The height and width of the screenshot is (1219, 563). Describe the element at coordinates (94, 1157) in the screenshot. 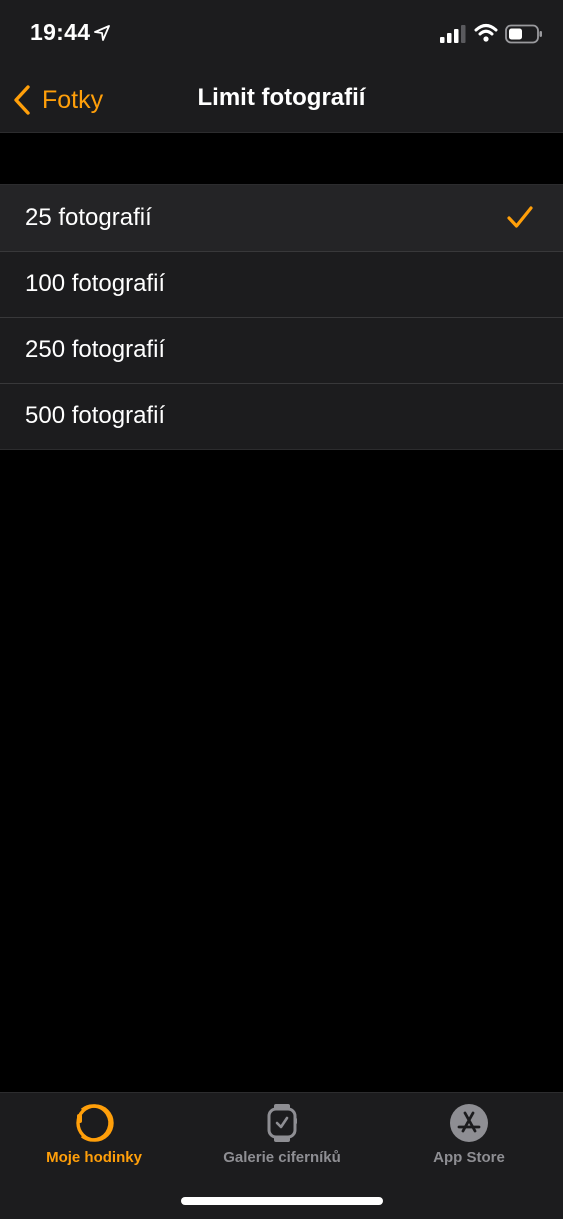

I see `tab-label: Moje hodinky` at that location.